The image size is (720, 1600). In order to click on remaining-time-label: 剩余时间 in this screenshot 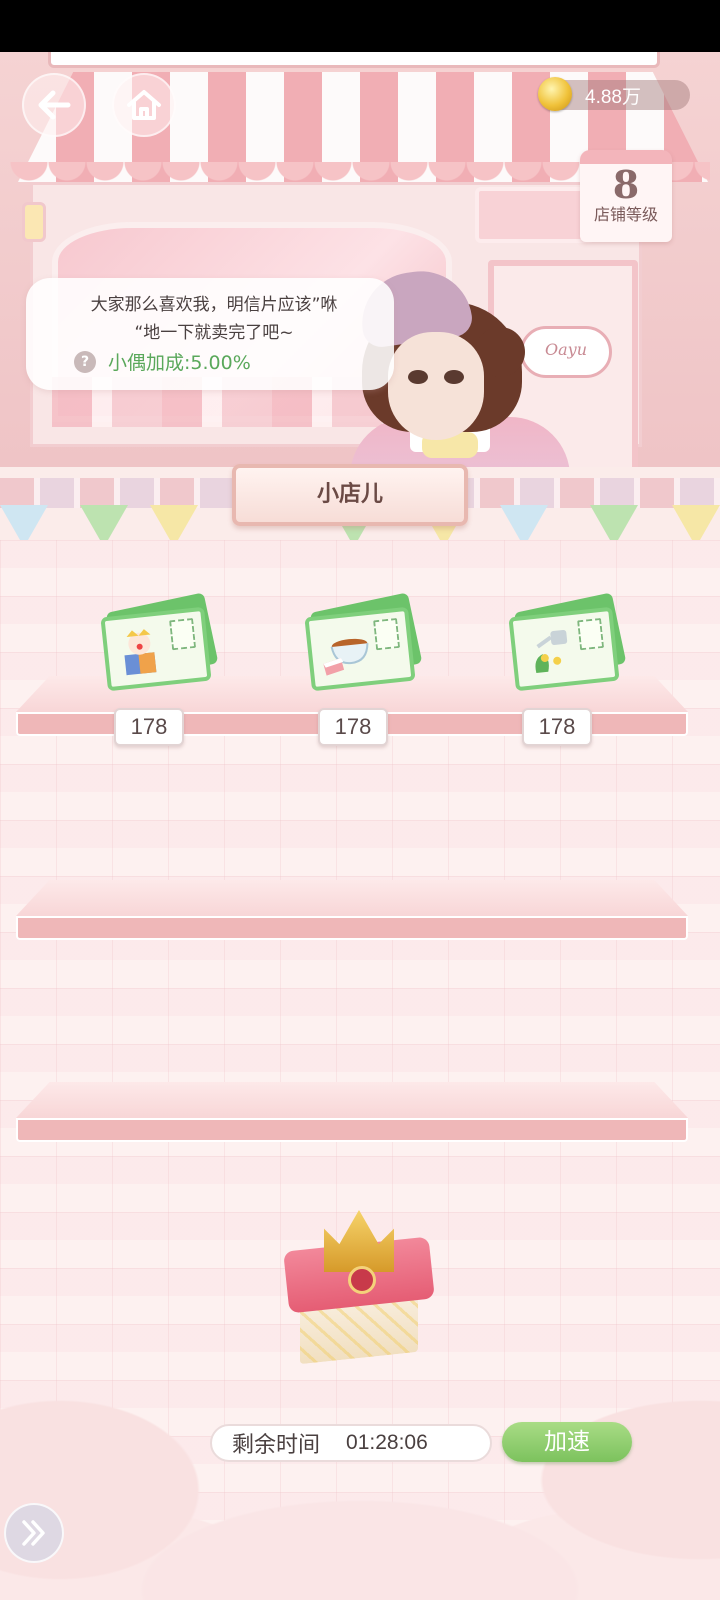, I will do `click(276, 1445)`.